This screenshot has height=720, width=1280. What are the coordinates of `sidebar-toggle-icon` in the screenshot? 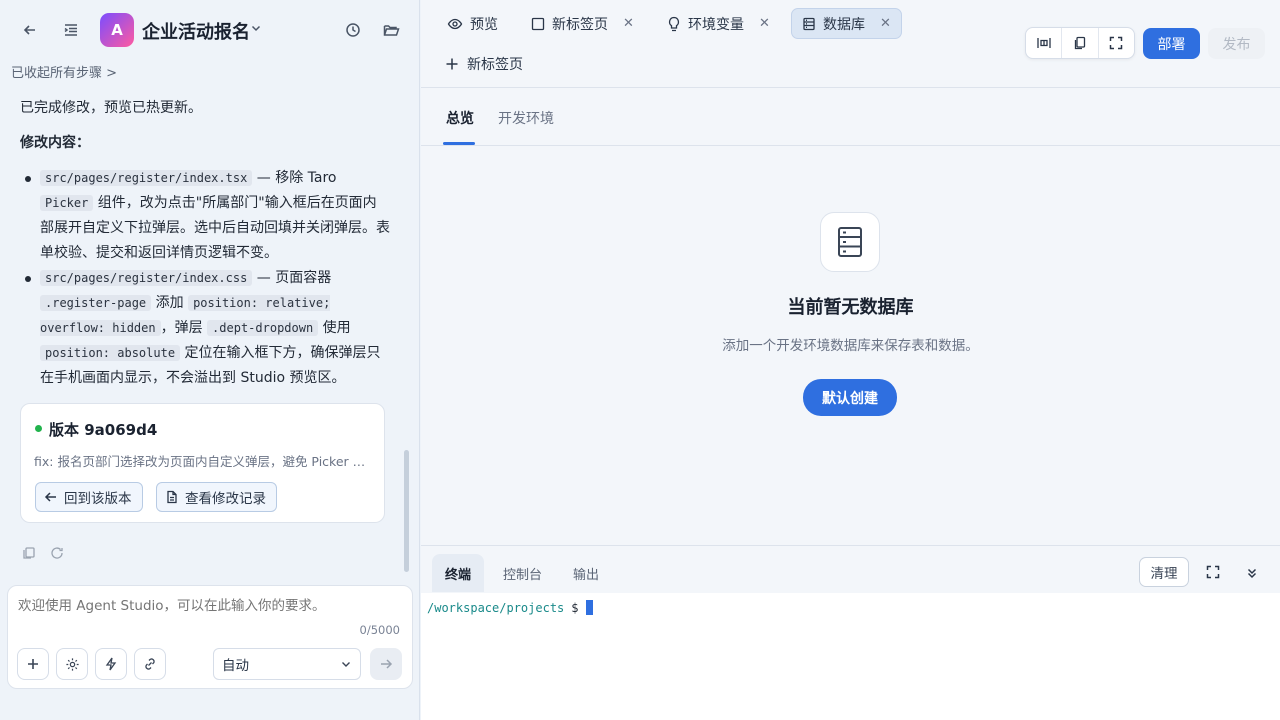 It's located at (71, 30).